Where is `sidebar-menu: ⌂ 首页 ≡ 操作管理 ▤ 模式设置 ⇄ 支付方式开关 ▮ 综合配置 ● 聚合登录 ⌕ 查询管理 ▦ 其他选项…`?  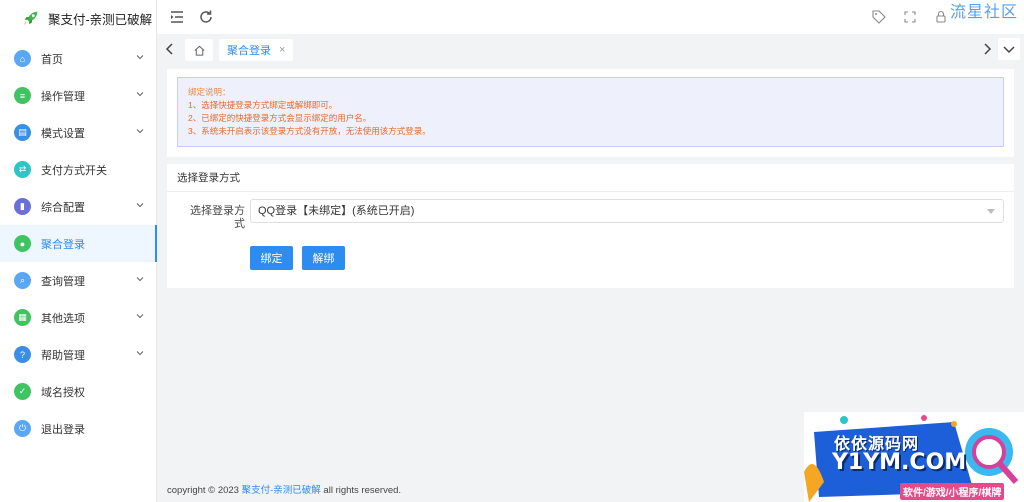
sidebar-menu: ⌂ 首页 ≡ 操作管理 ▤ 模式设置 ⇄ 支付方式开关 ▮ 综合配置 ● 聚合登录 ⌕ 查询管理 ▦ 其他选项… is located at coordinates (78, 243).